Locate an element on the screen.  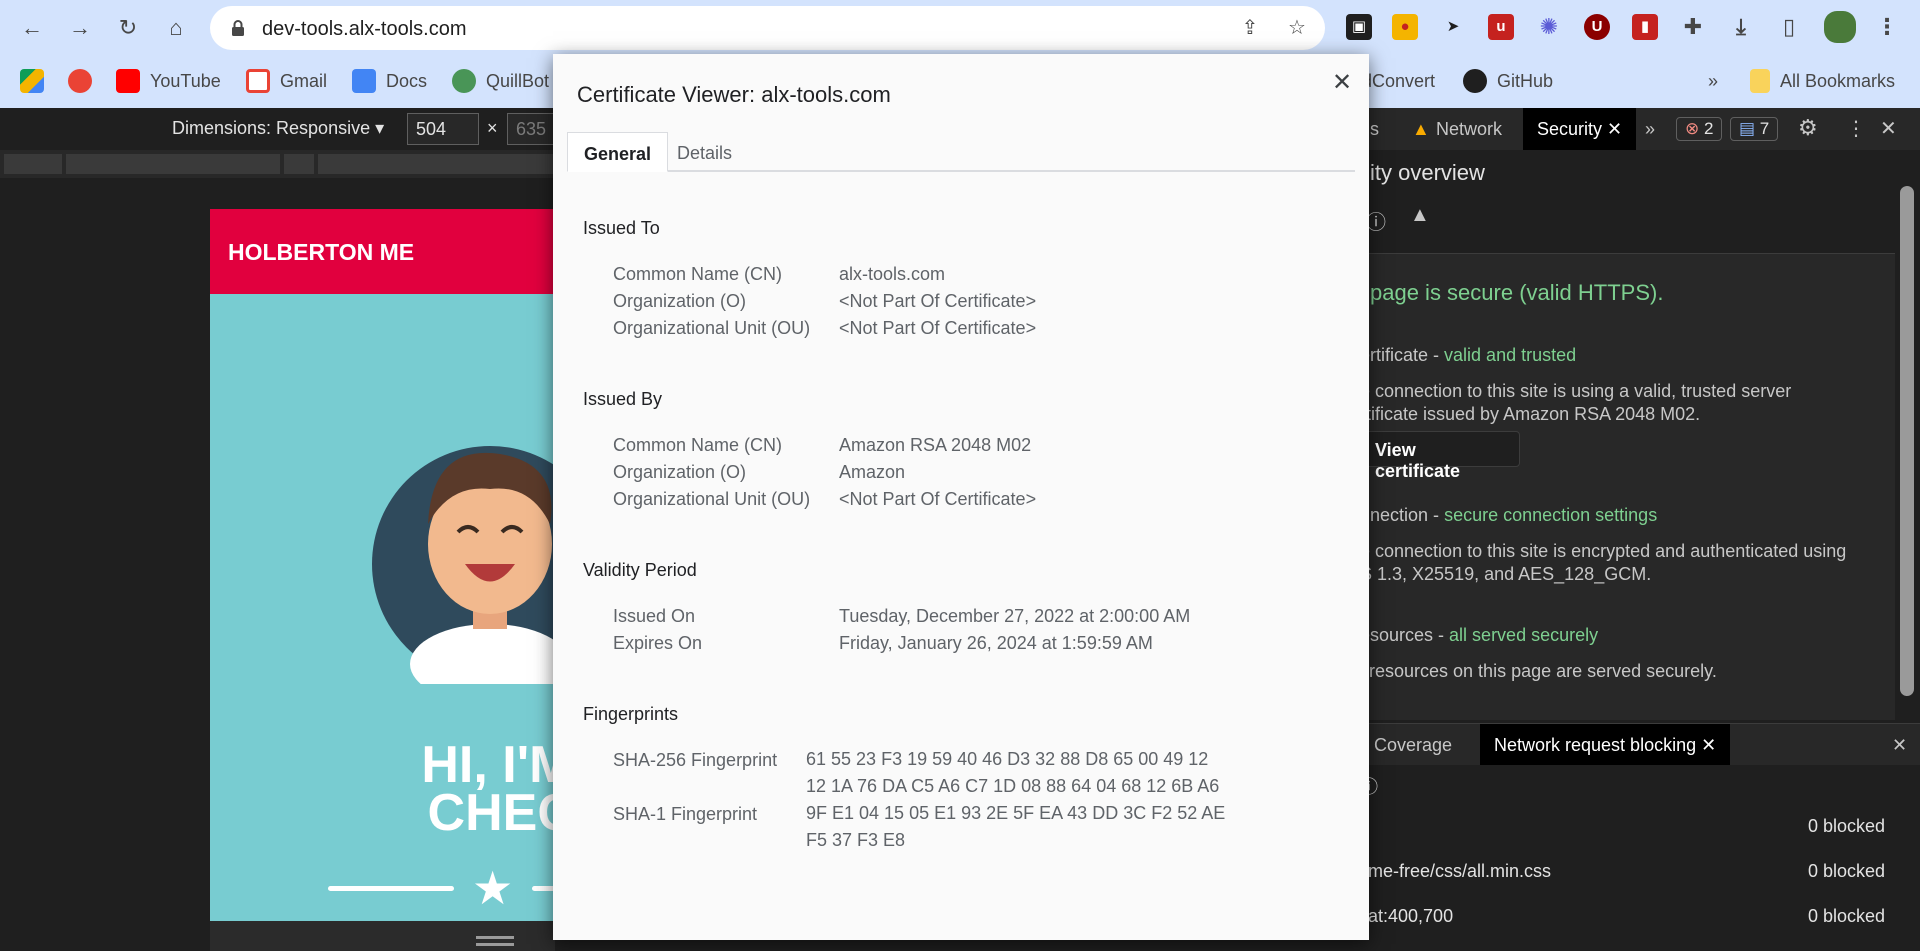
chrome-icon is located at coordinates (80, 81).